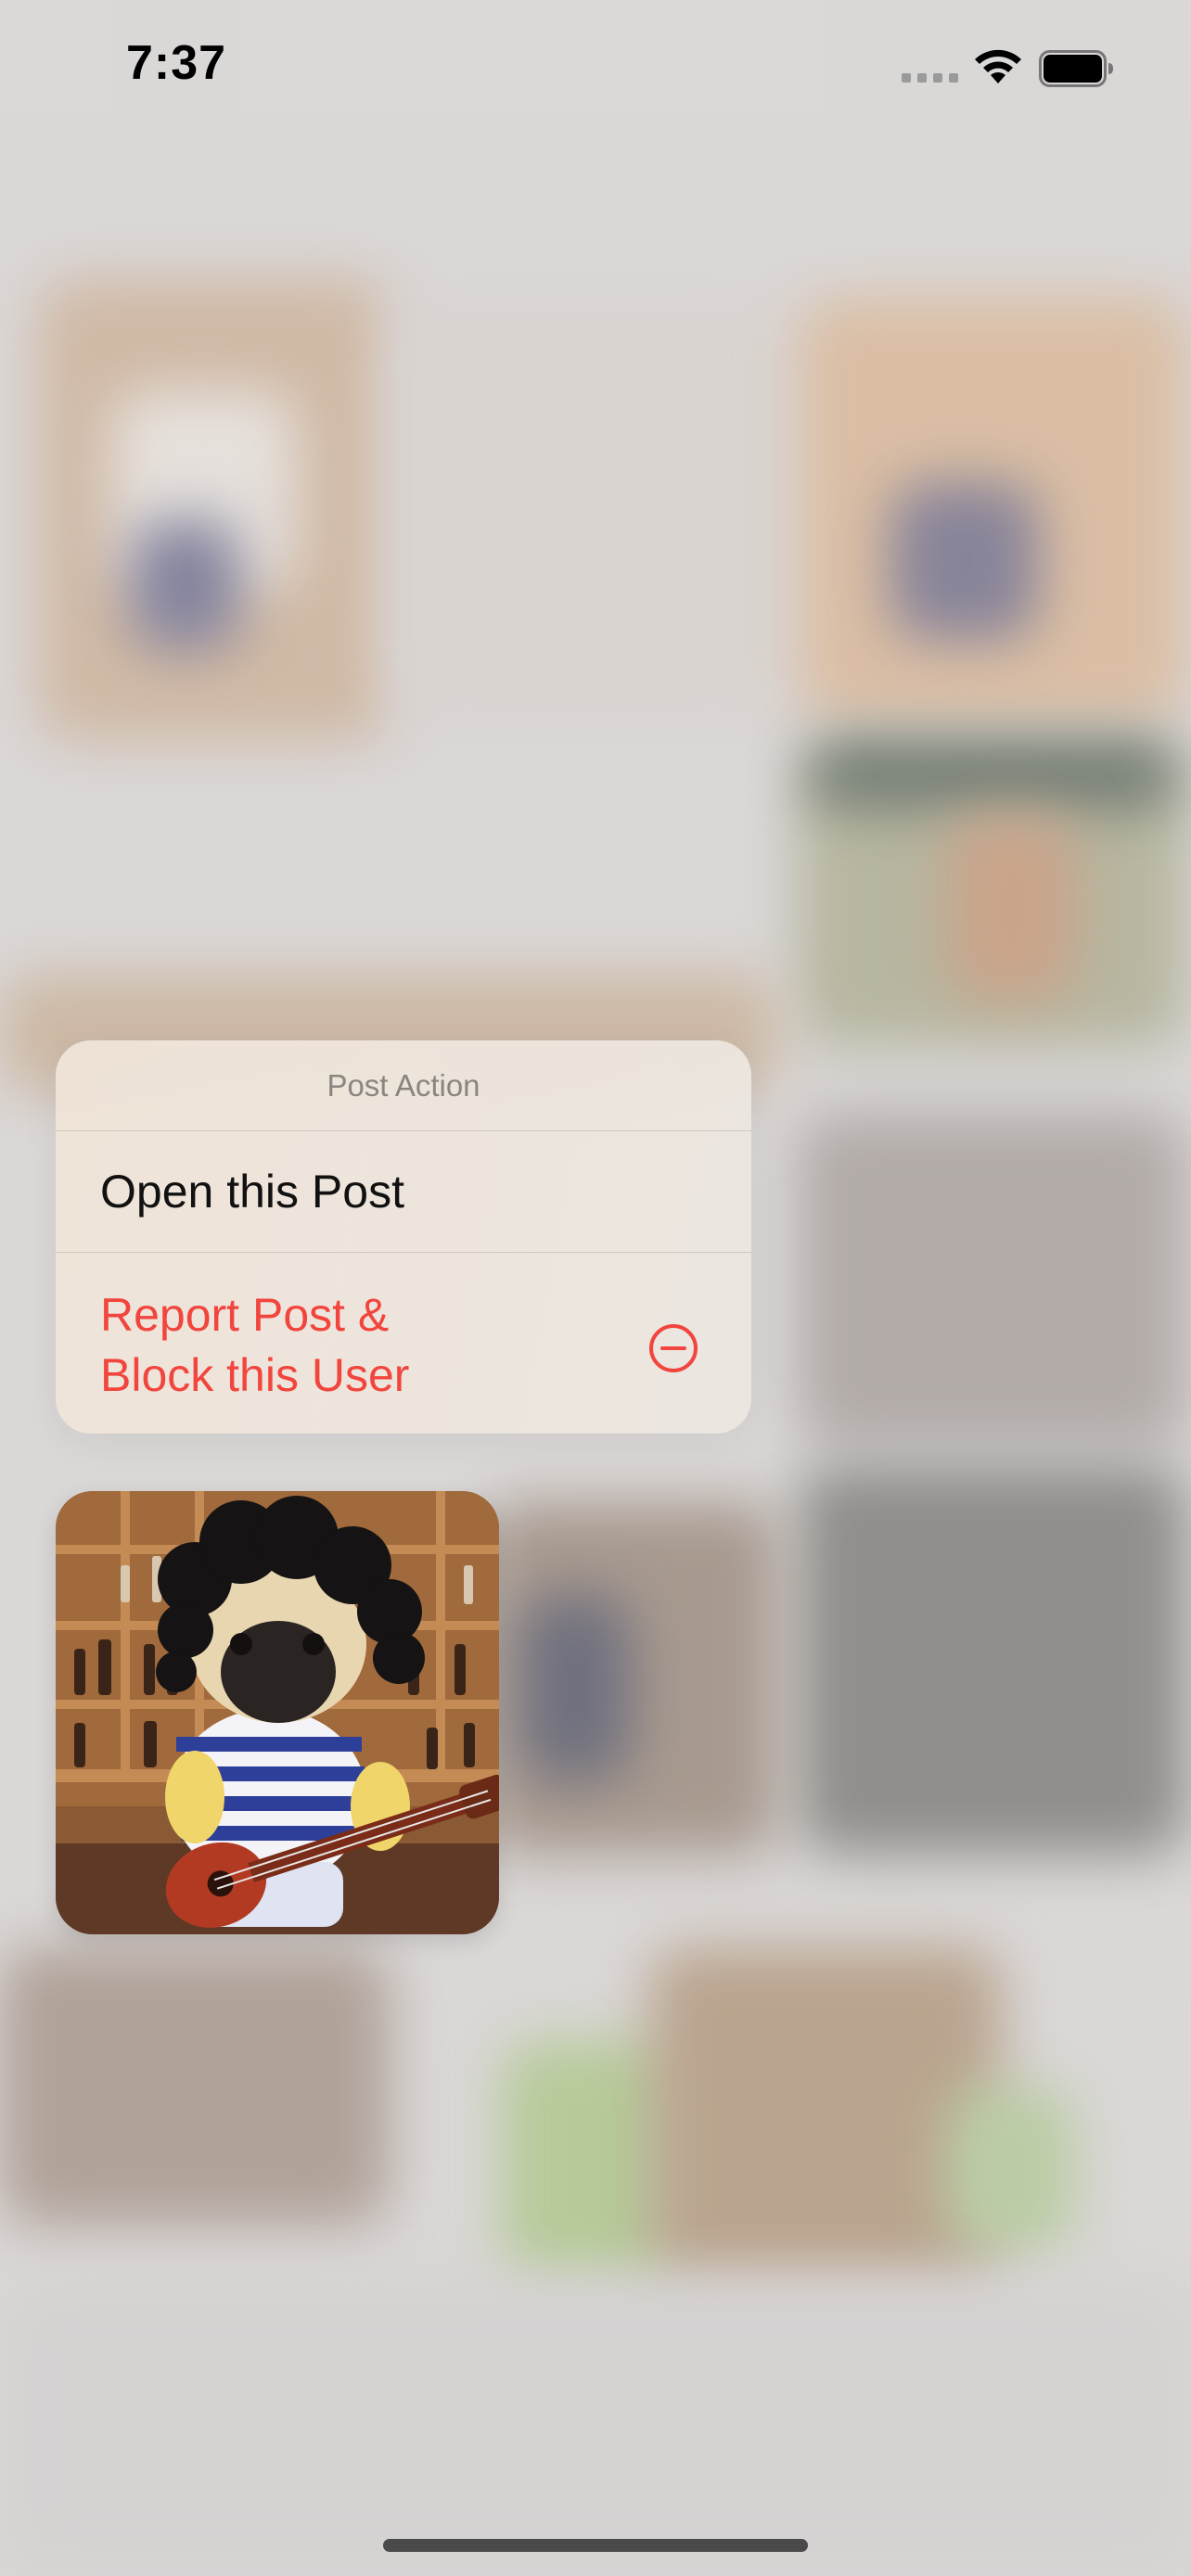  What do you see at coordinates (403, 1085) in the screenshot?
I see `menu-title: Post Action` at bounding box center [403, 1085].